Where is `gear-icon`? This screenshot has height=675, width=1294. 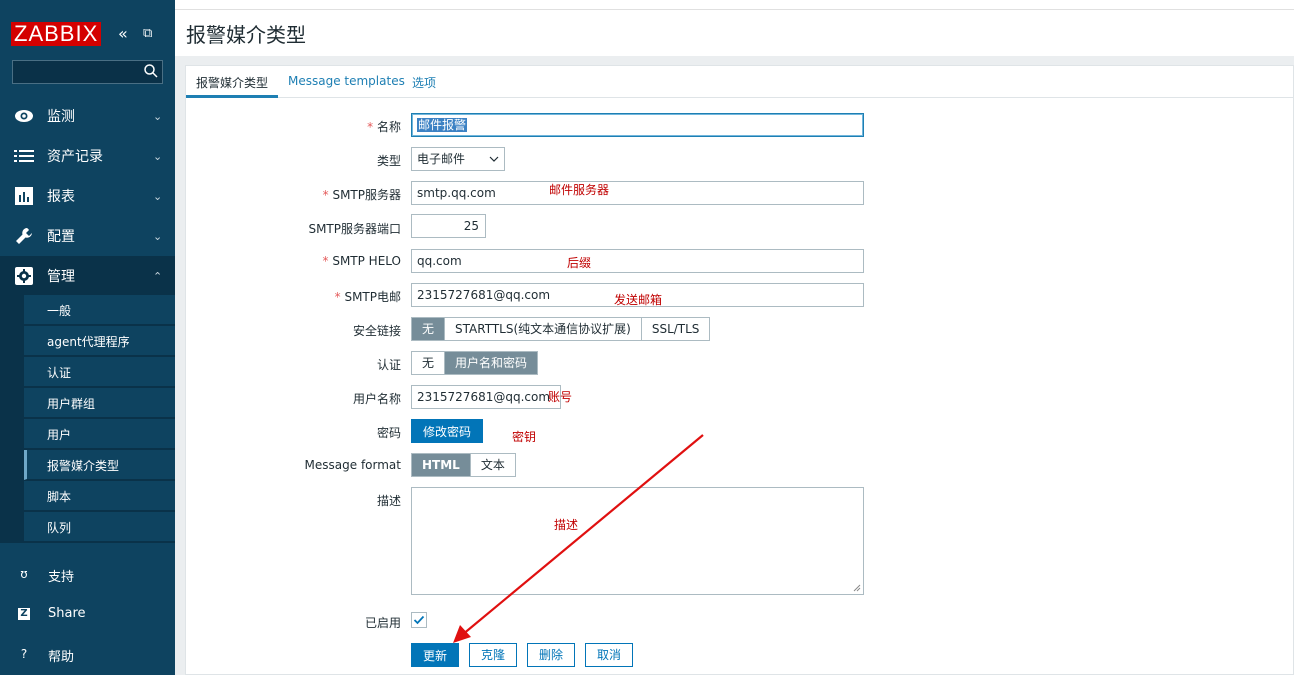
gear-icon is located at coordinates (24, 276).